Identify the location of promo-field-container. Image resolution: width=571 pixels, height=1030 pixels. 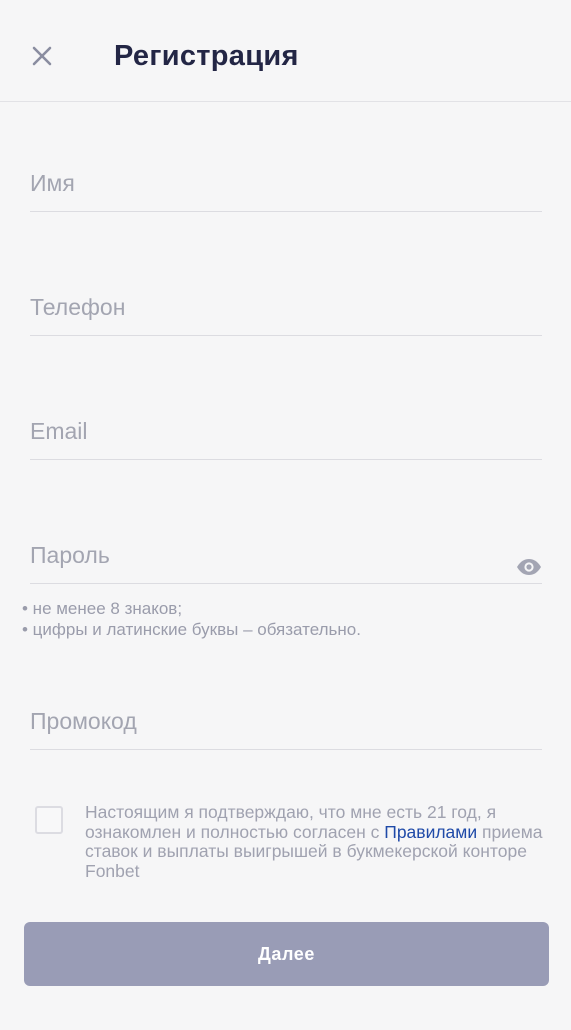
(286, 720).